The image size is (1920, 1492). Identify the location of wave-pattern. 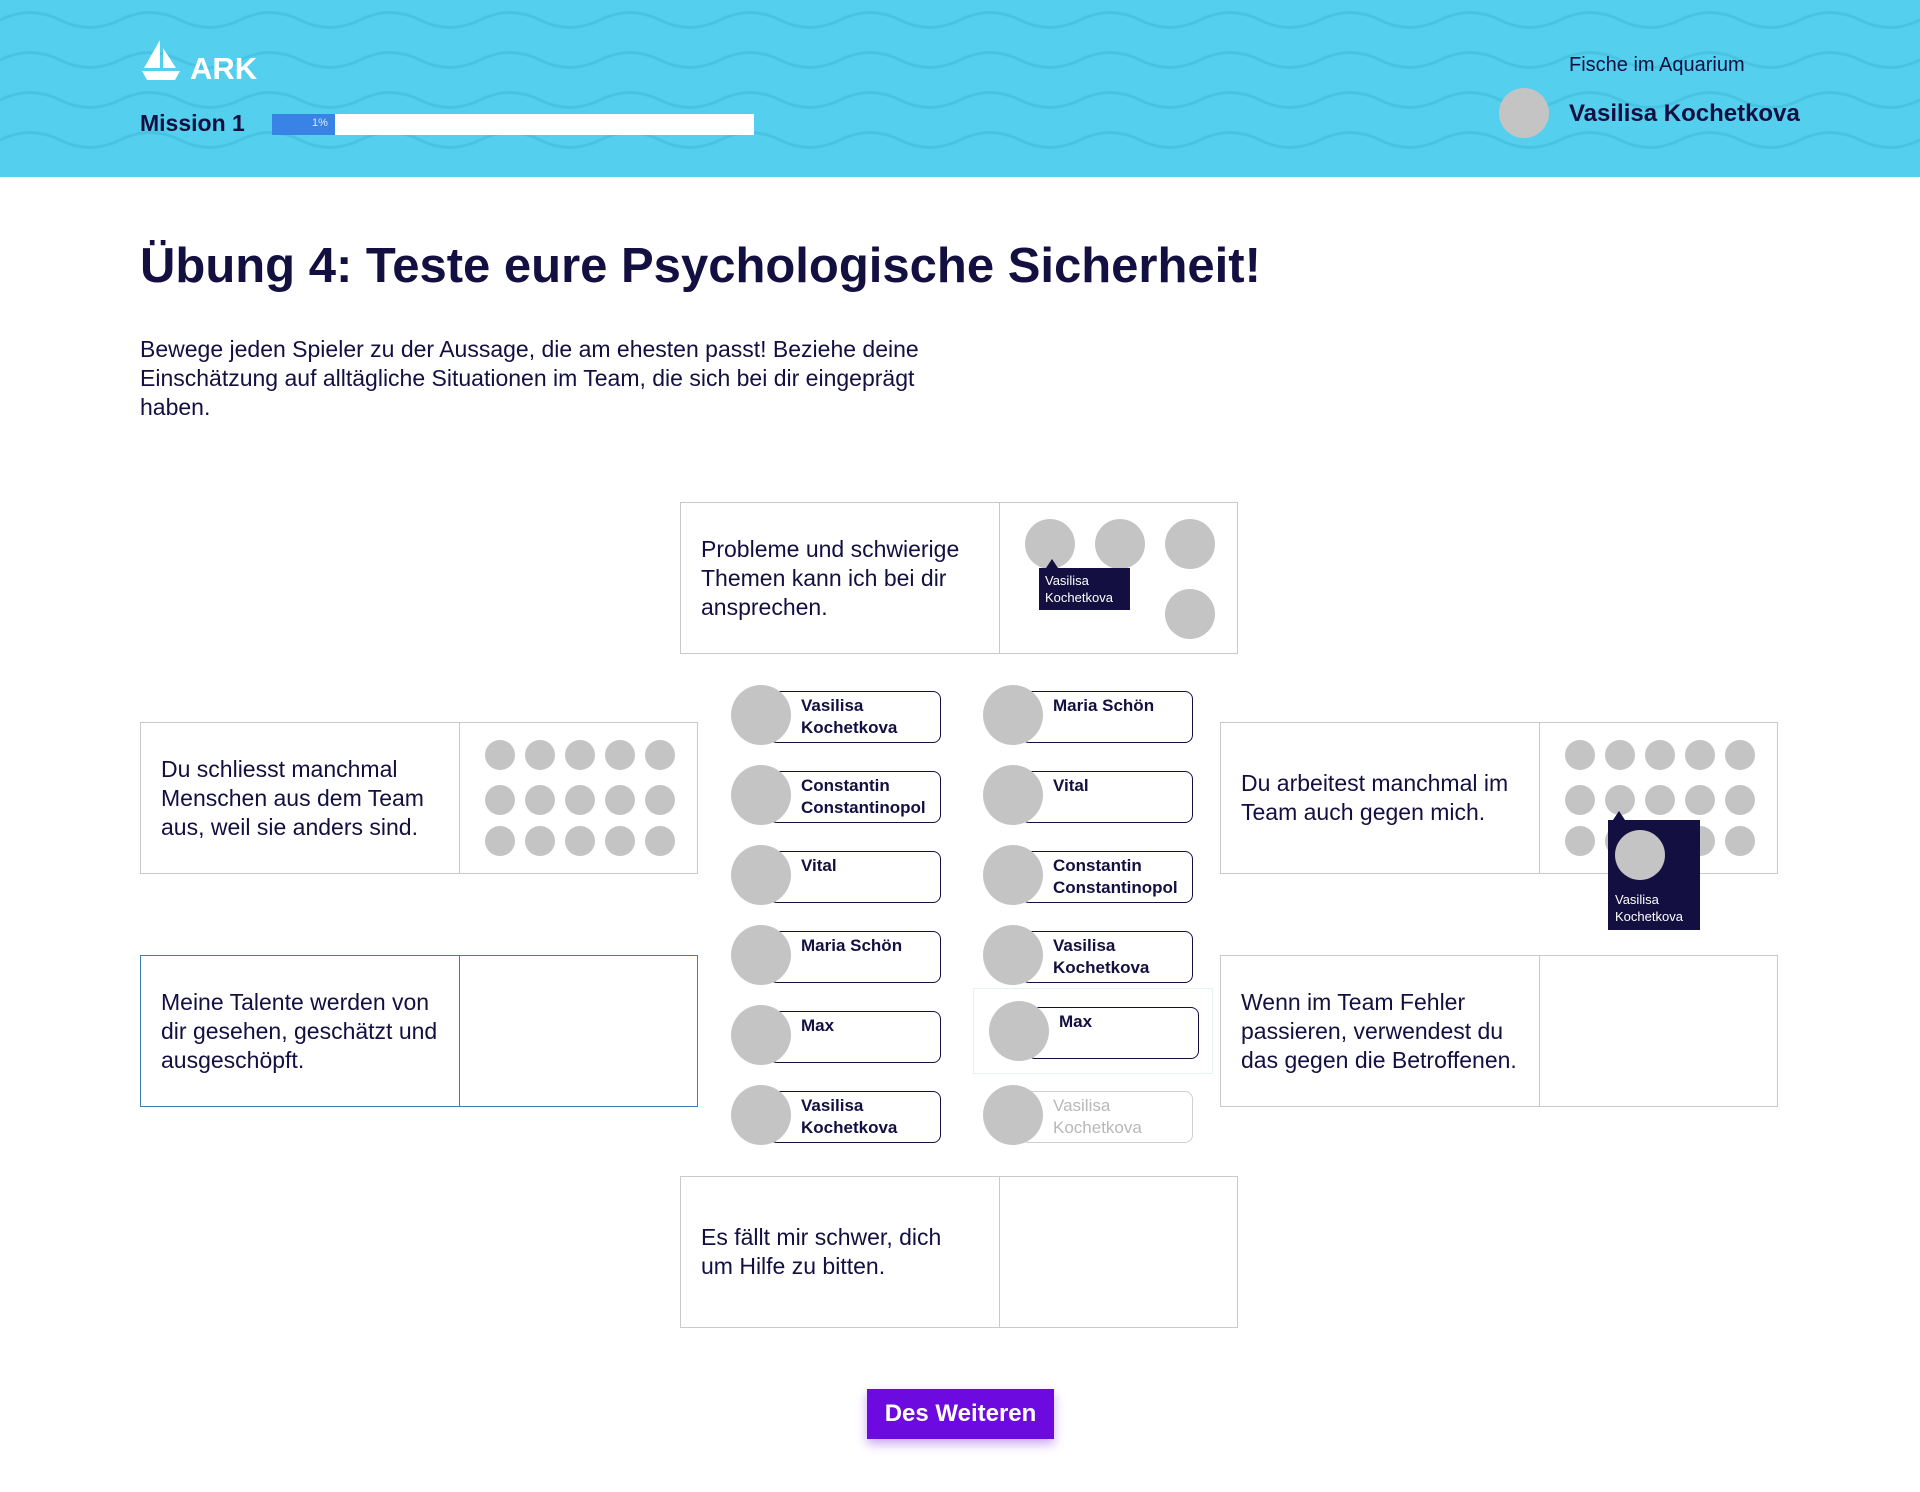
(960, 80).